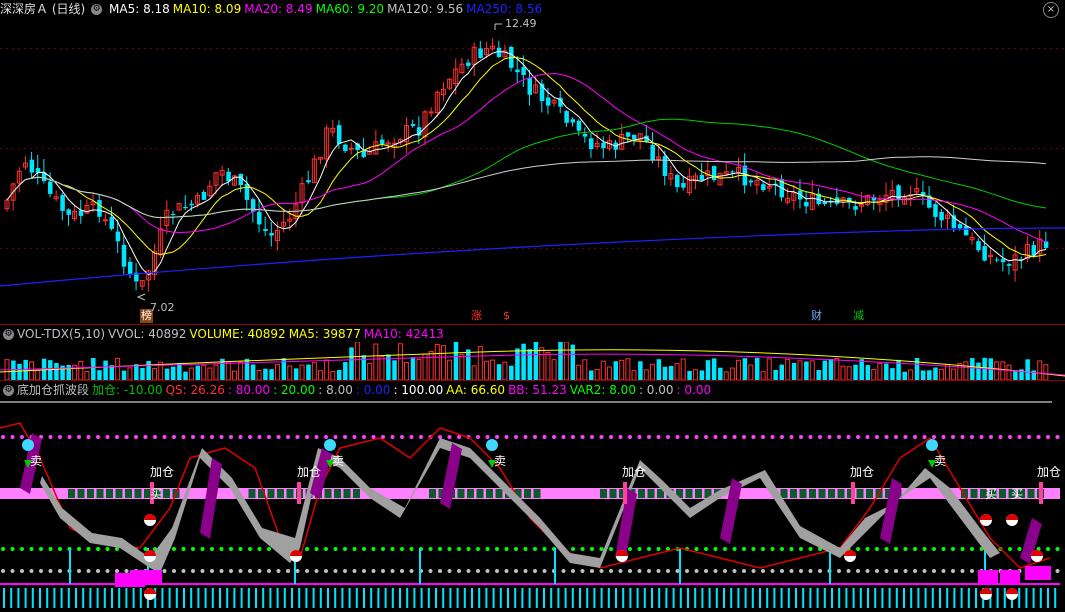  I want to click on event-marker-1: 涨, so click(476, 316).